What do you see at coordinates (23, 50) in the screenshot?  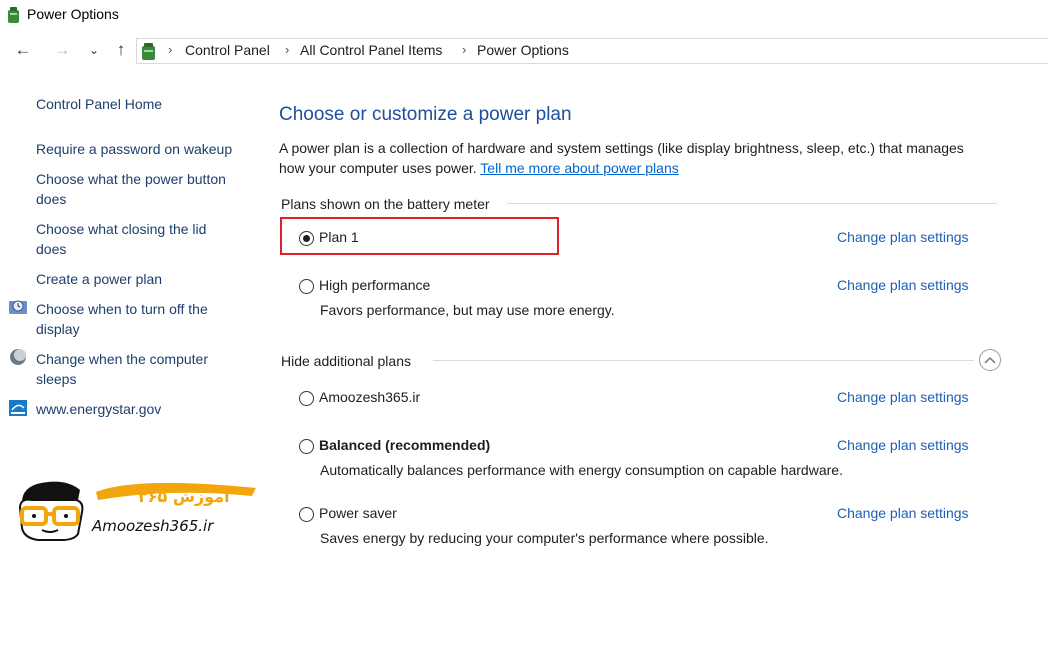 I see `back-arrow-icon: ←` at bounding box center [23, 50].